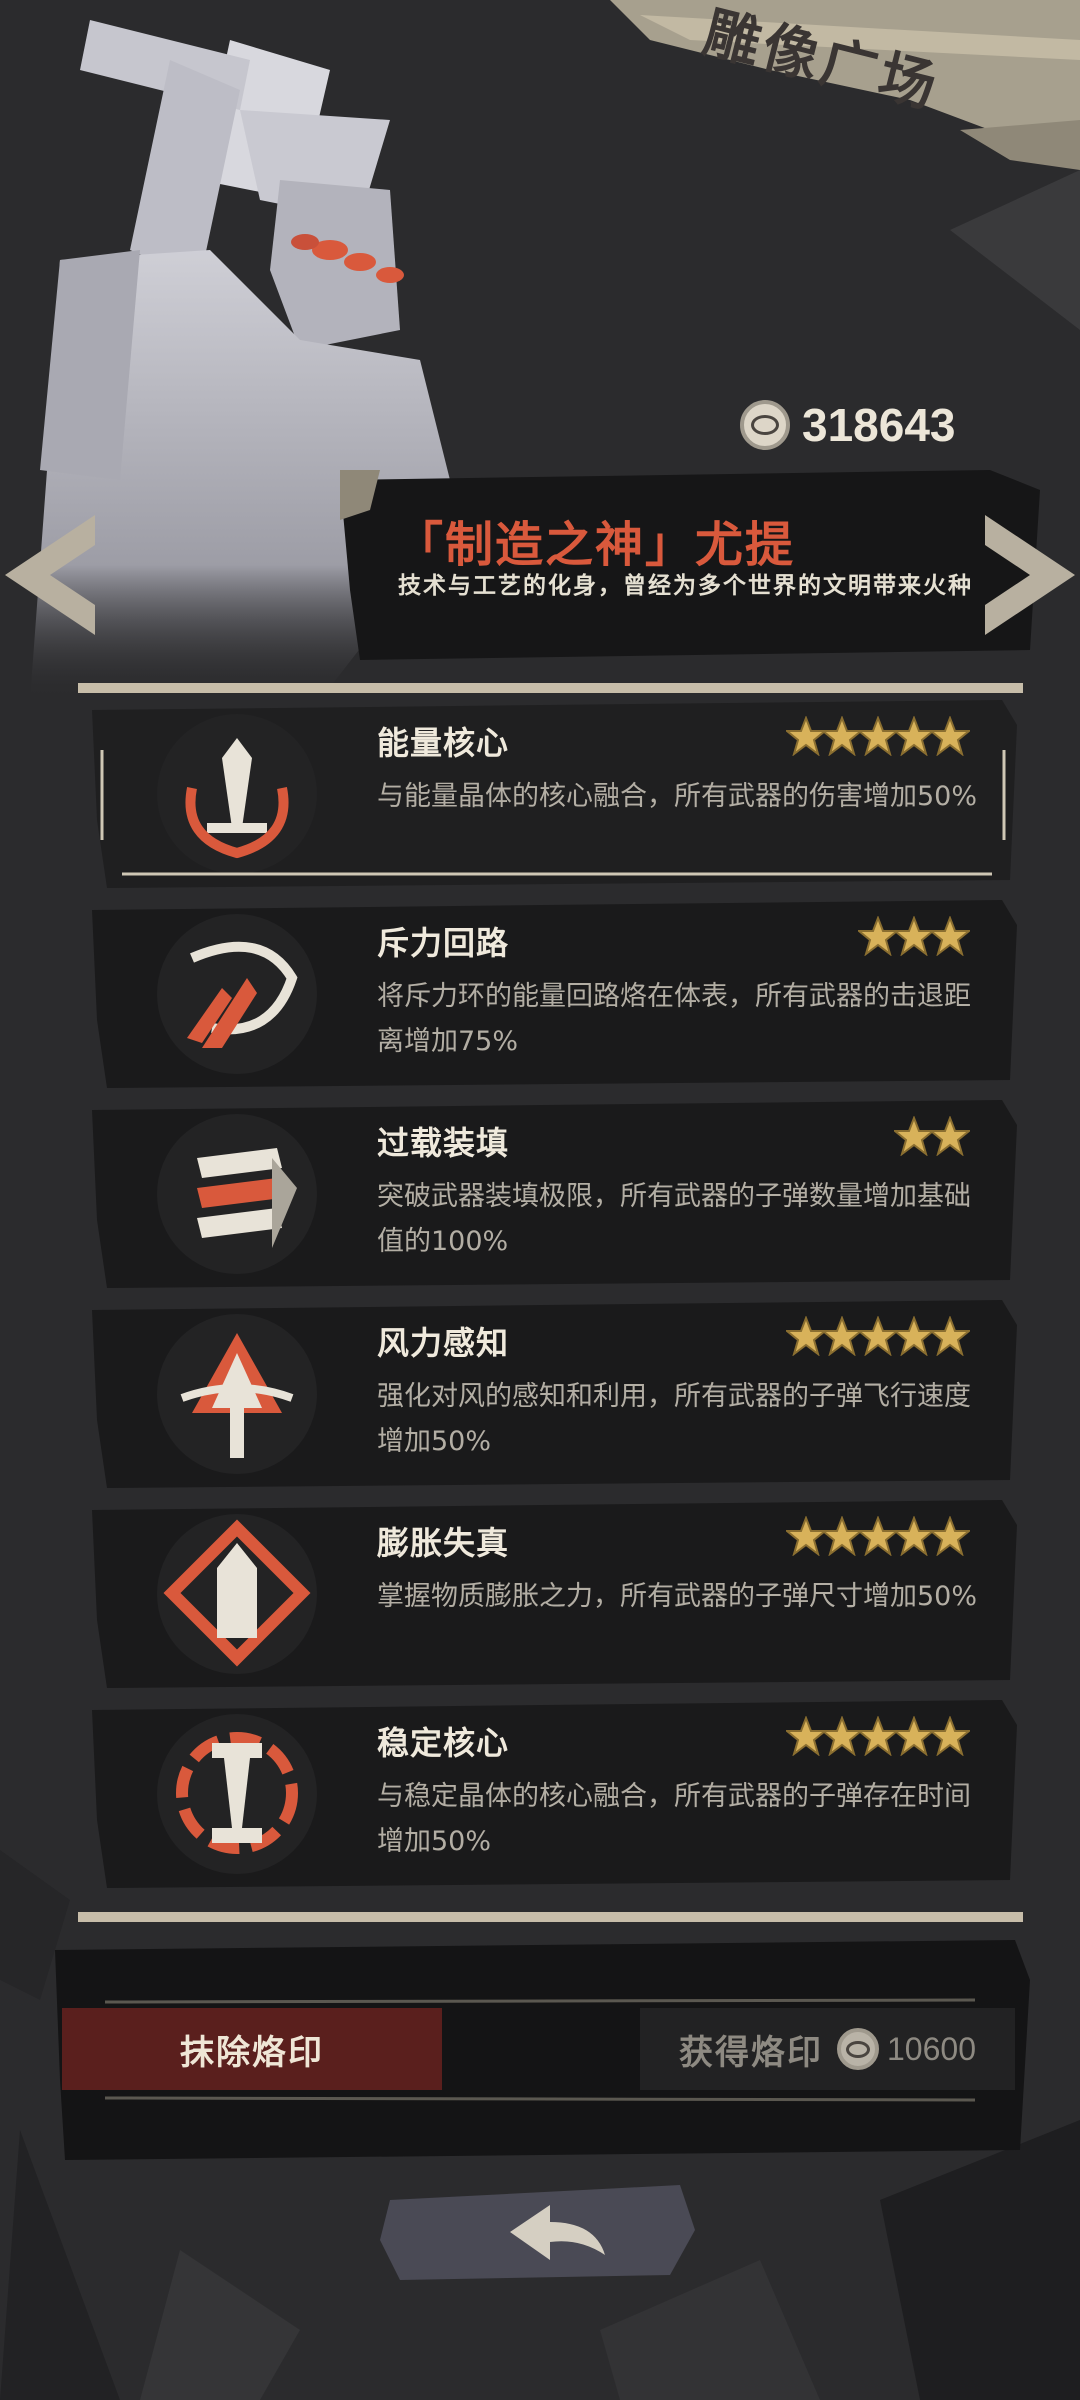  What do you see at coordinates (443, 1343) in the screenshot?
I see `skill-name: 风力感知` at bounding box center [443, 1343].